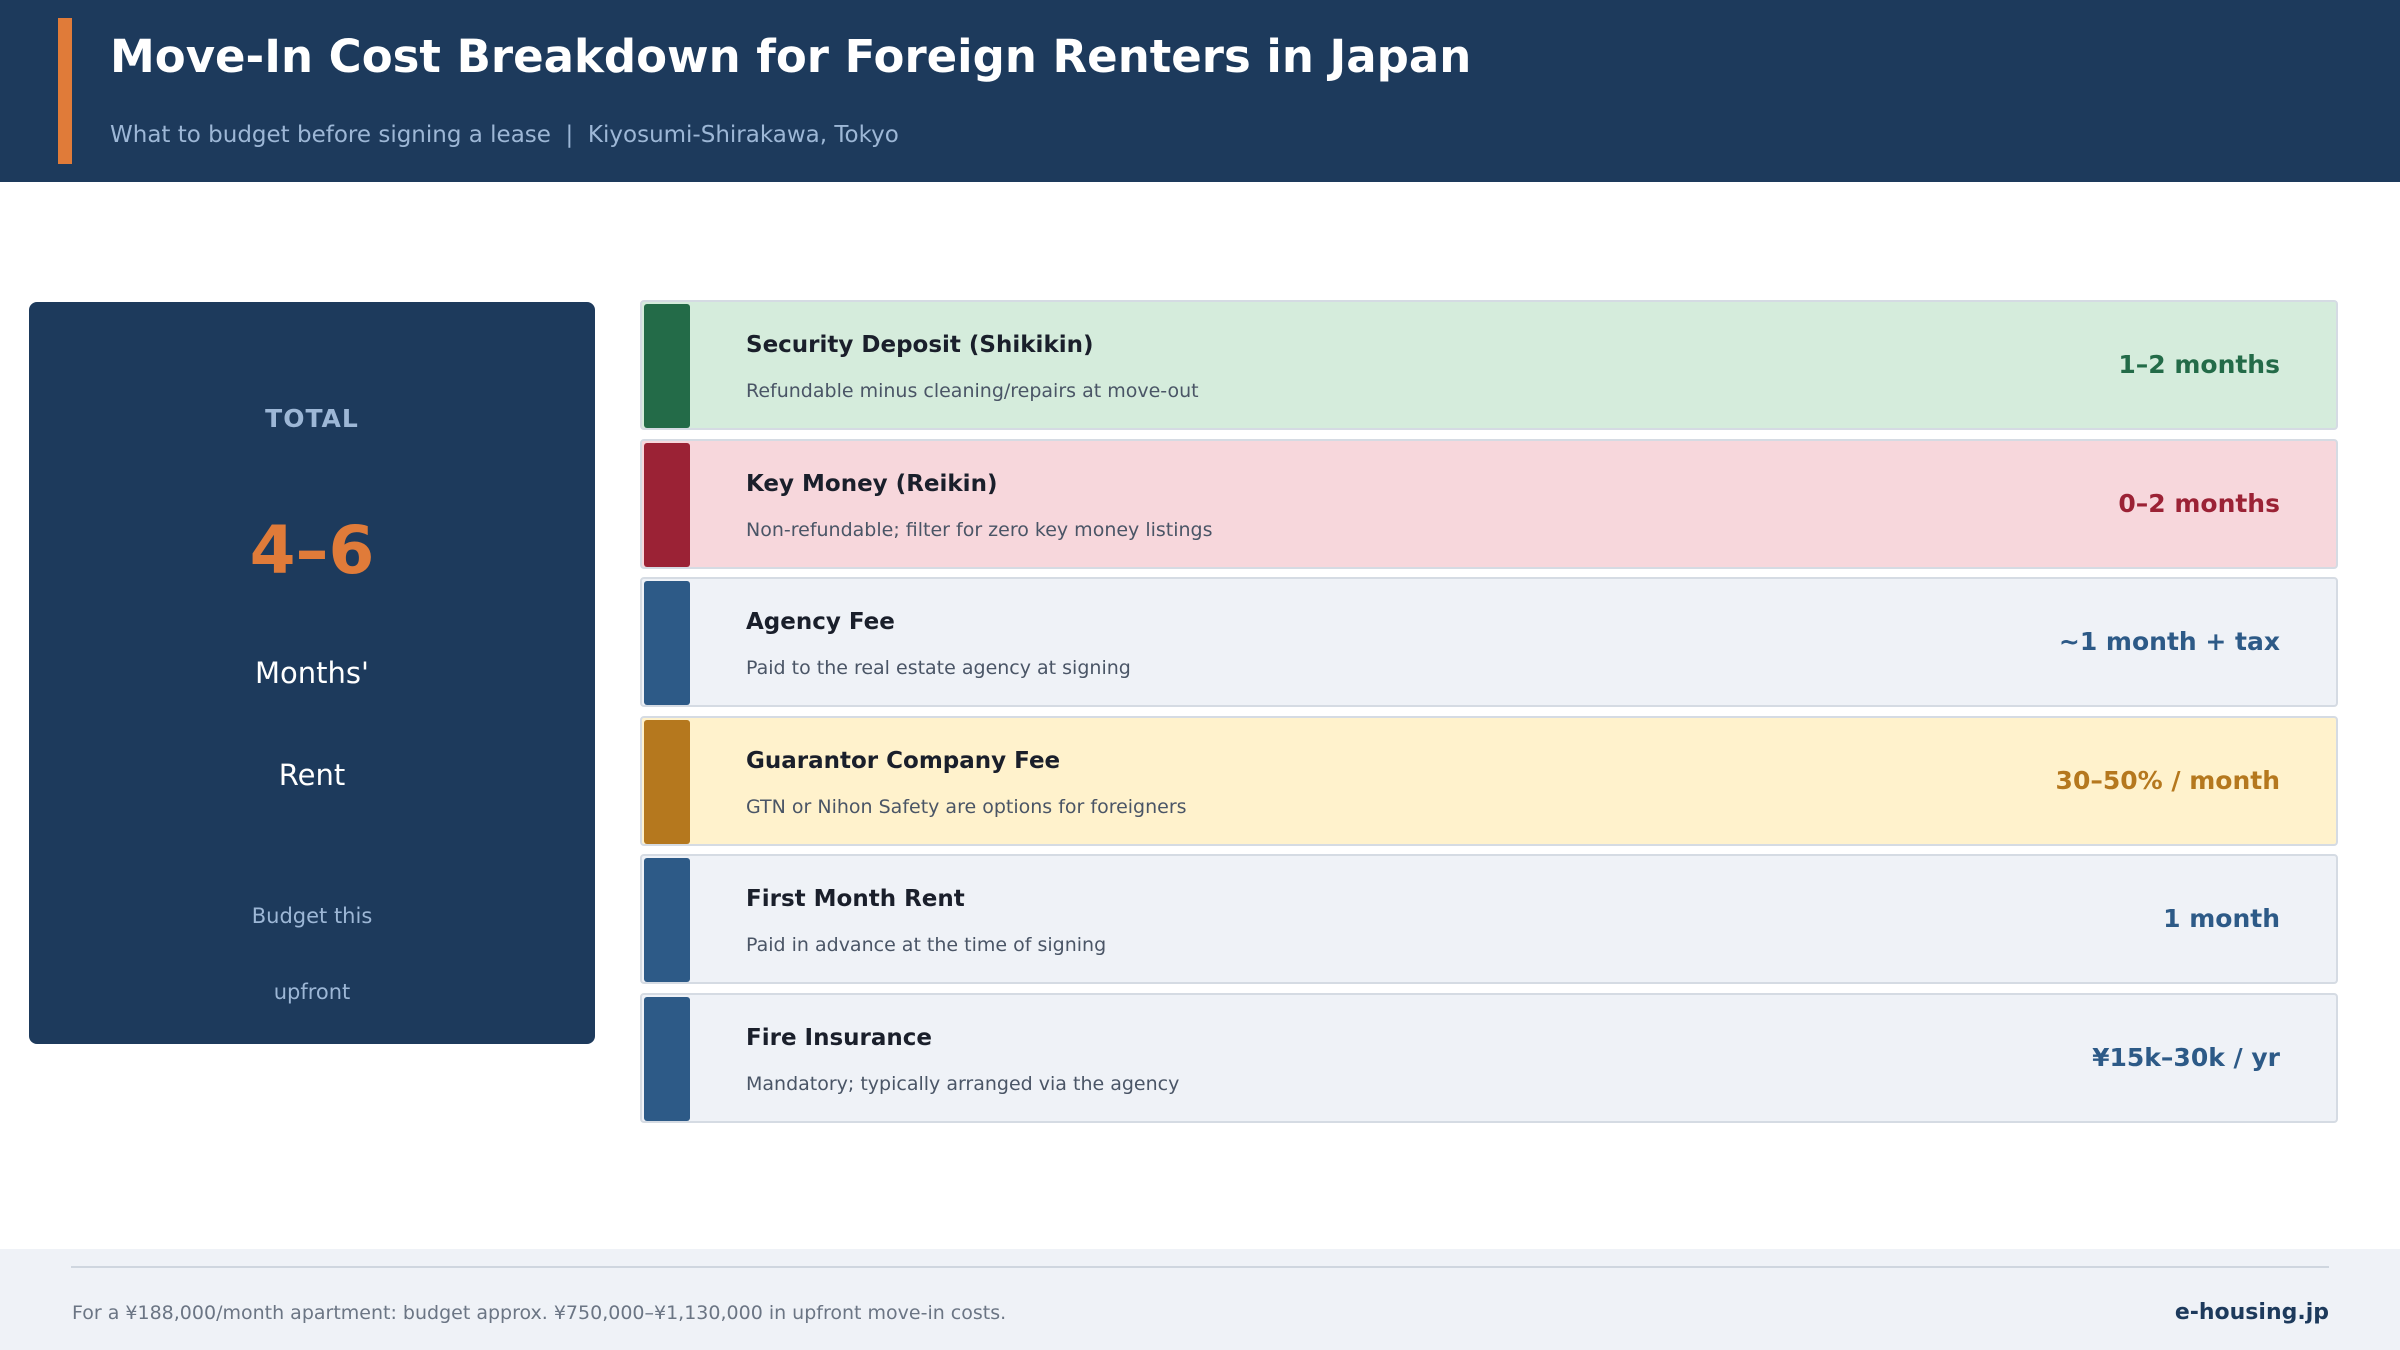 This screenshot has width=2400, height=1350. I want to click on total-unit-line2: Rent, so click(312, 775).